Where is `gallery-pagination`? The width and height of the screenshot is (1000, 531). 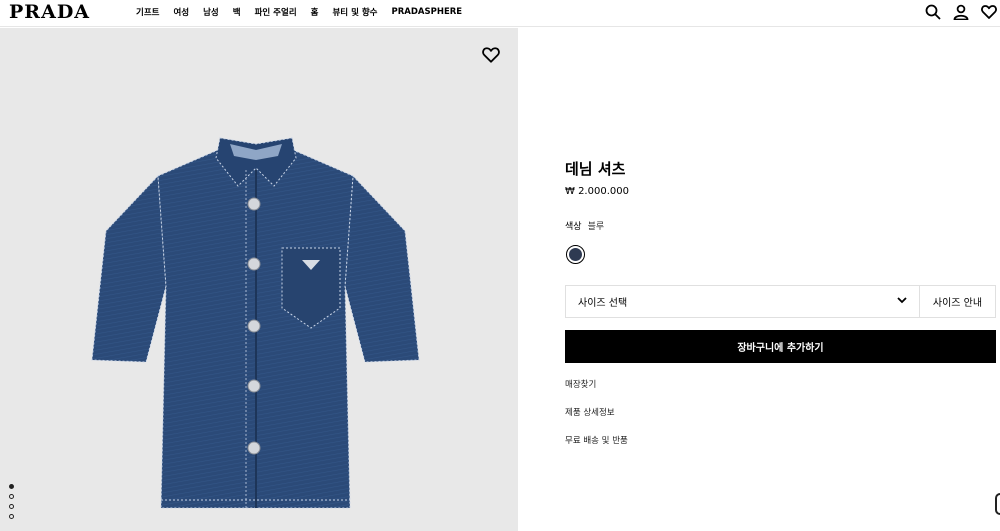 gallery-pagination is located at coordinates (11, 504).